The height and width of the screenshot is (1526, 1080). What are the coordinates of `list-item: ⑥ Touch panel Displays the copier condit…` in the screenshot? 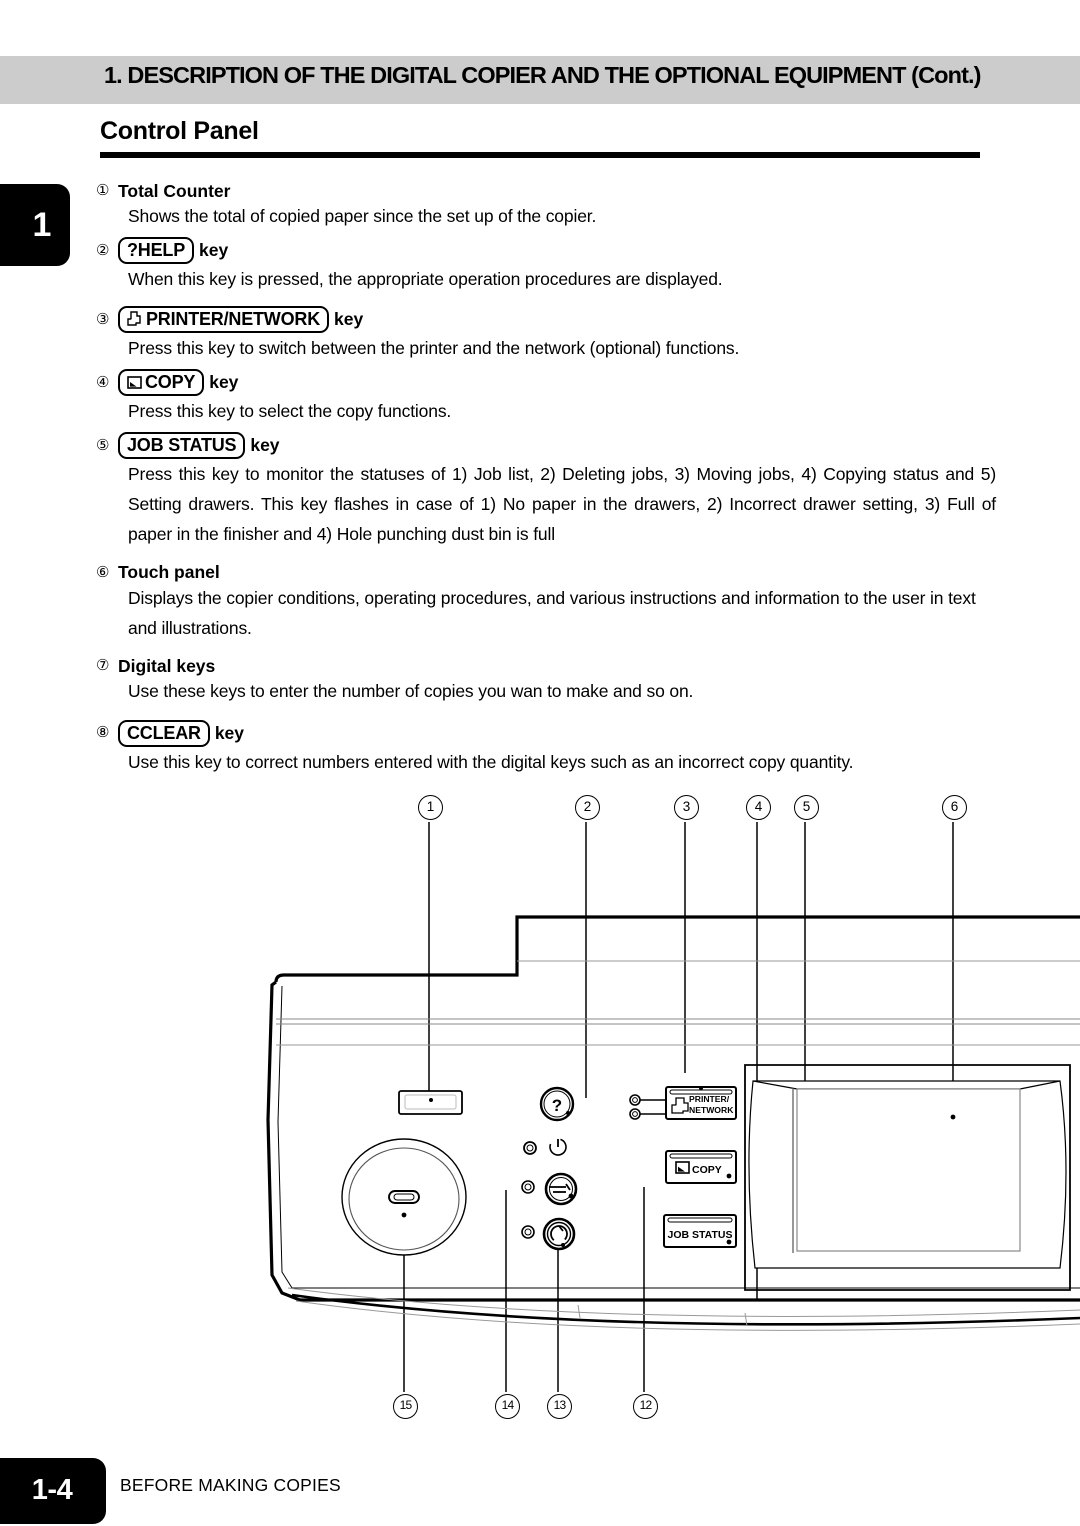 It's located at (546, 602).